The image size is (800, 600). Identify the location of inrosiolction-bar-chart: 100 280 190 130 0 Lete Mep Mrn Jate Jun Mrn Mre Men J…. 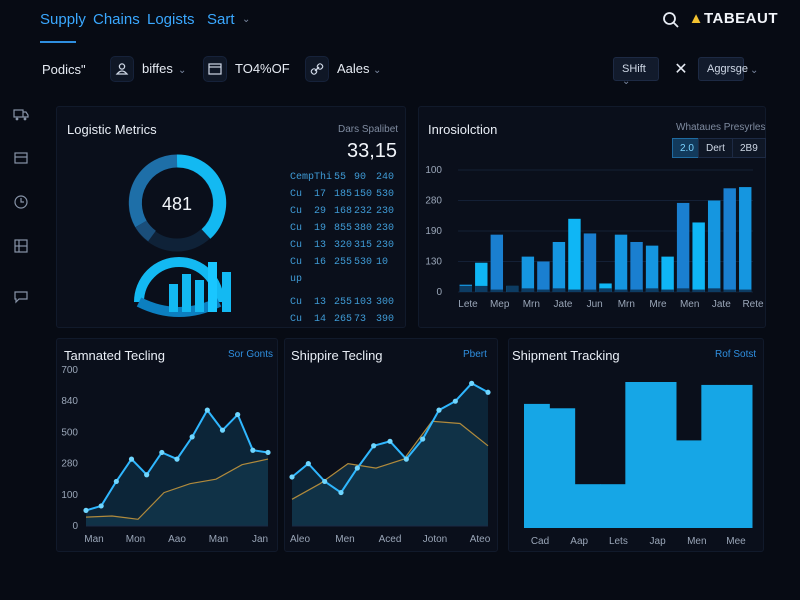
(594, 237).